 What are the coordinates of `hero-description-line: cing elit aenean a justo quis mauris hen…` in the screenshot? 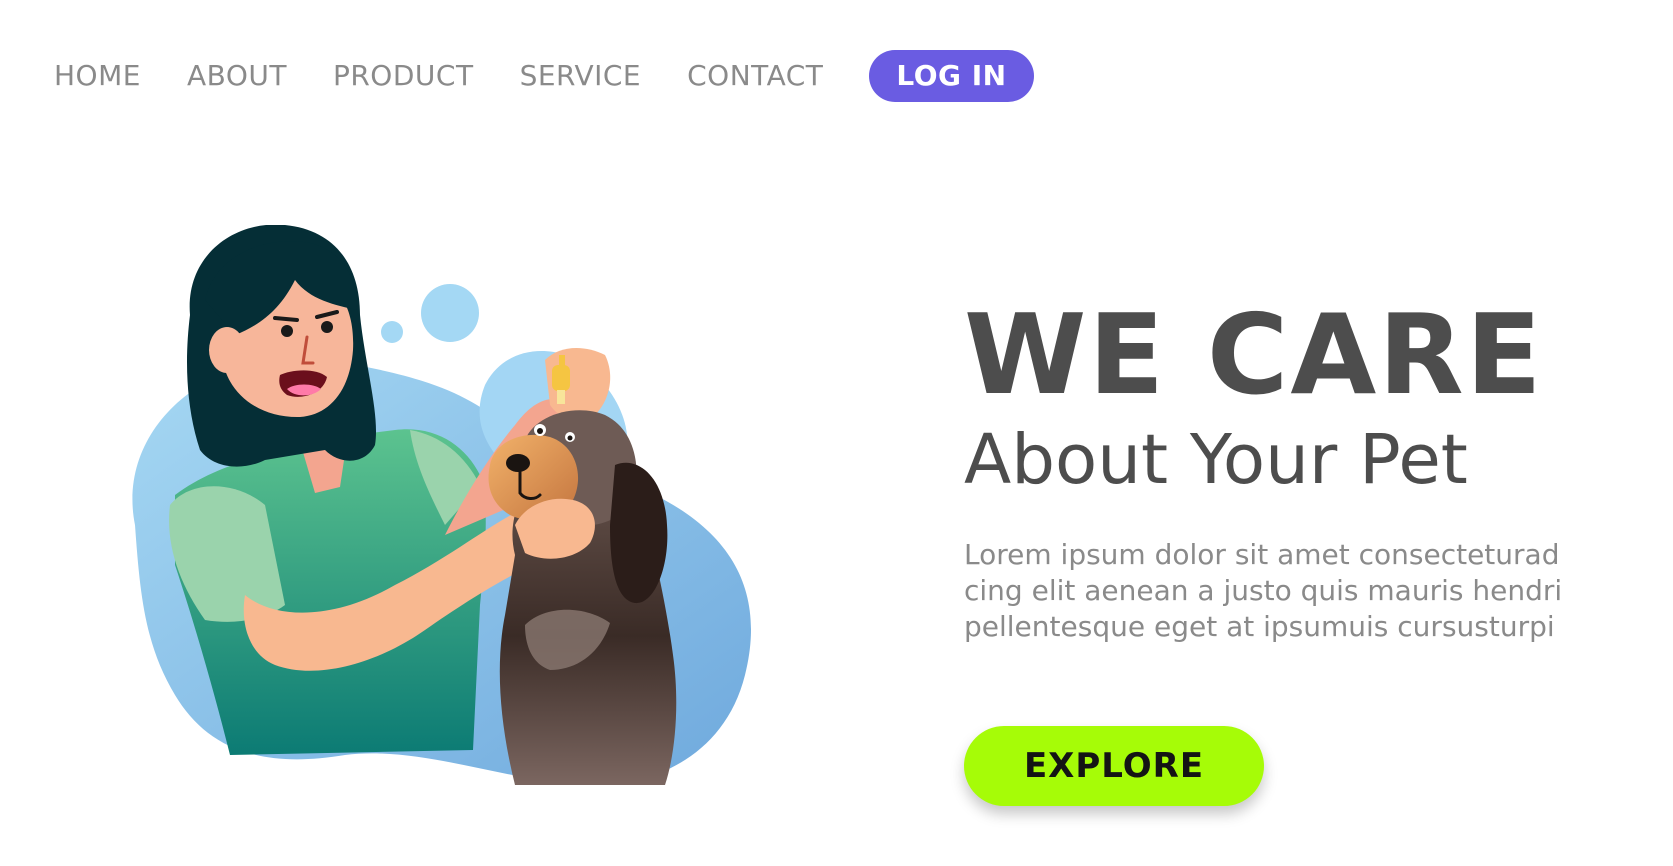 It's located at (1263, 590).